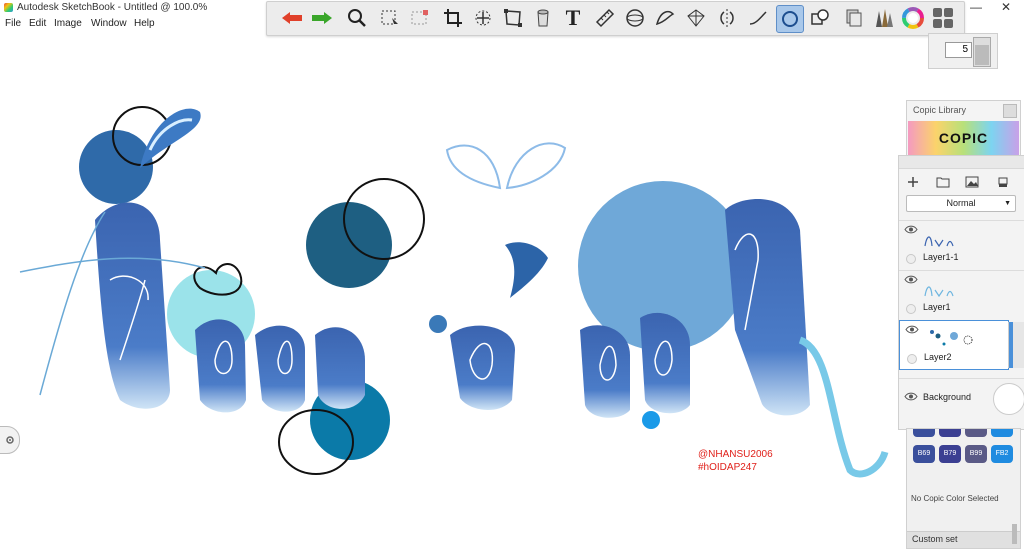 Image resolution: width=1024 pixels, height=549 pixels. What do you see at coordinates (963, 536) in the screenshot?
I see `custom-set-bar: Custom set` at bounding box center [963, 536].